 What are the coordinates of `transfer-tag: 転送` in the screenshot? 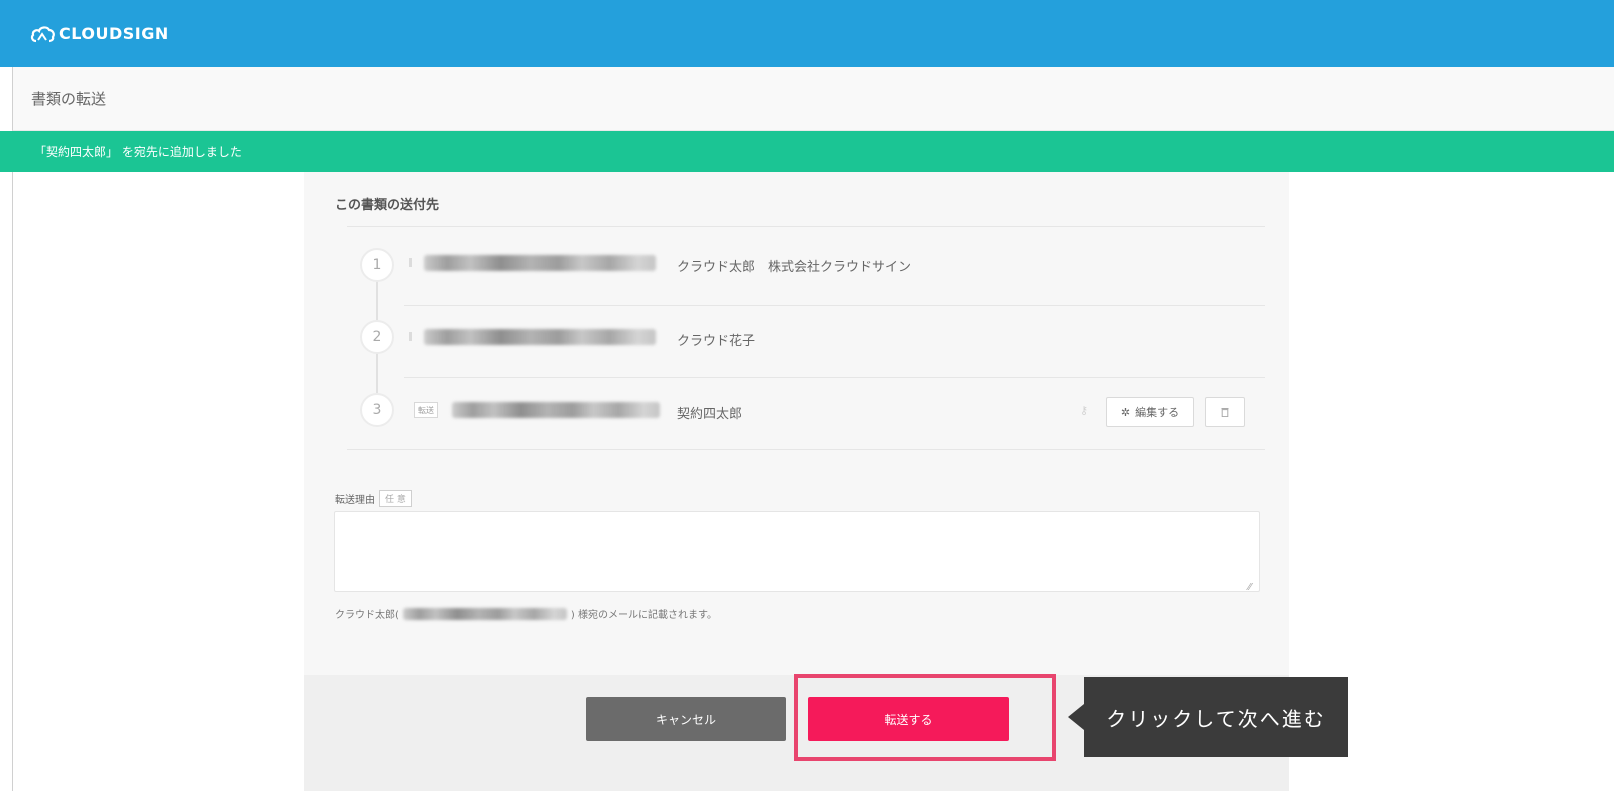 It's located at (426, 410).